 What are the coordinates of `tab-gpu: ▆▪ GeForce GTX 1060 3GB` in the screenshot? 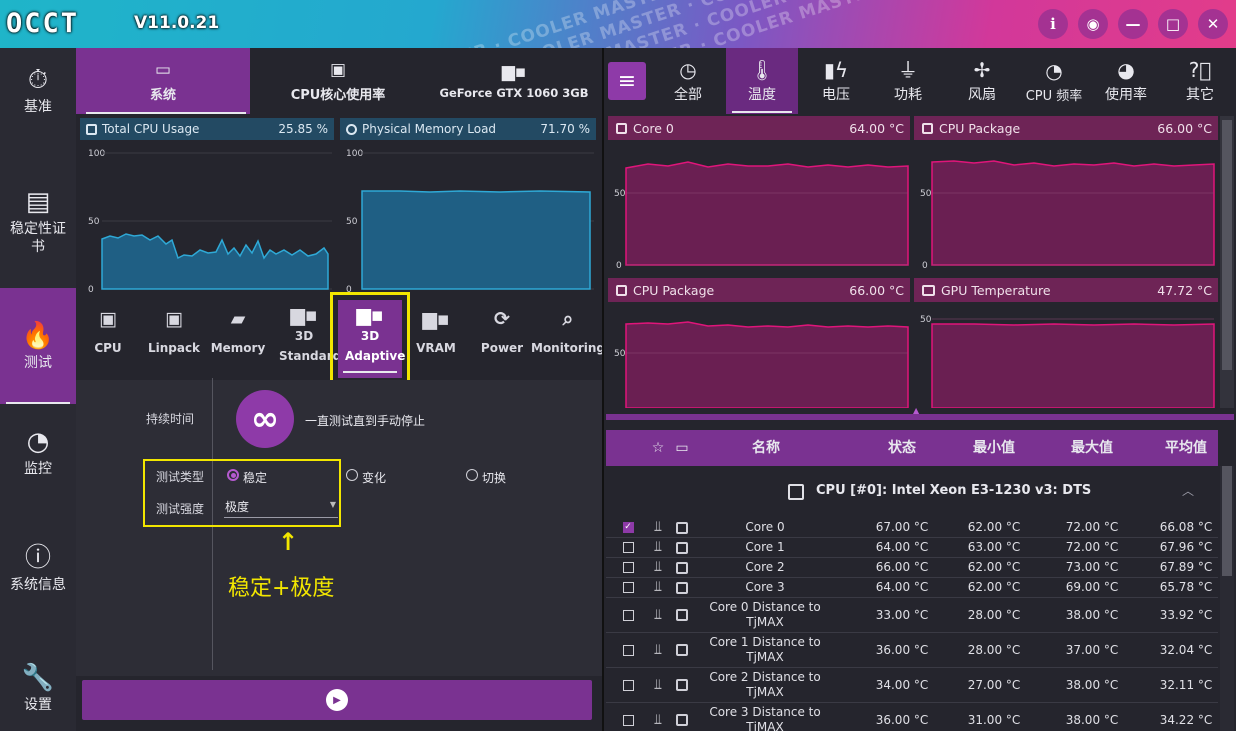 It's located at (514, 81).